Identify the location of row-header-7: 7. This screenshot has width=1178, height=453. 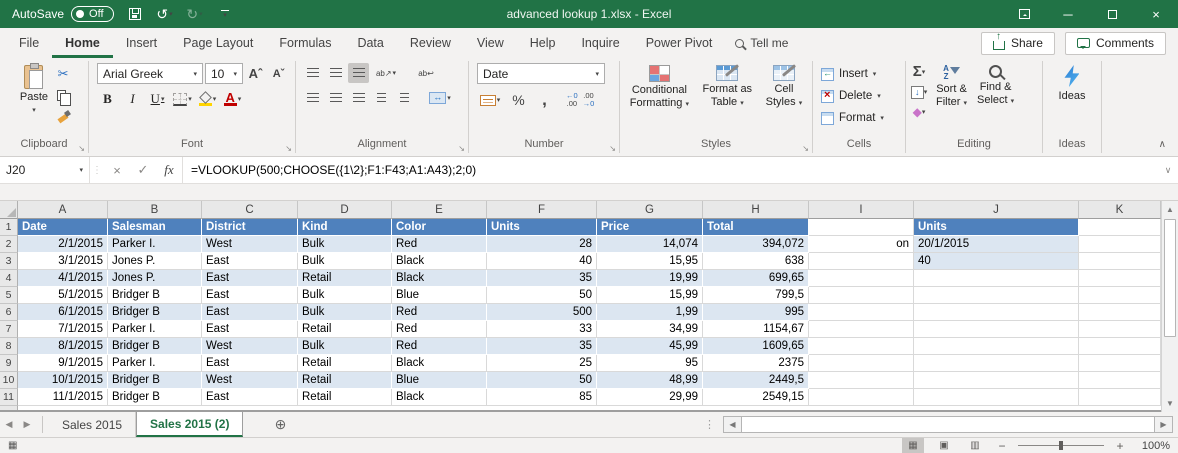
(9, 329).